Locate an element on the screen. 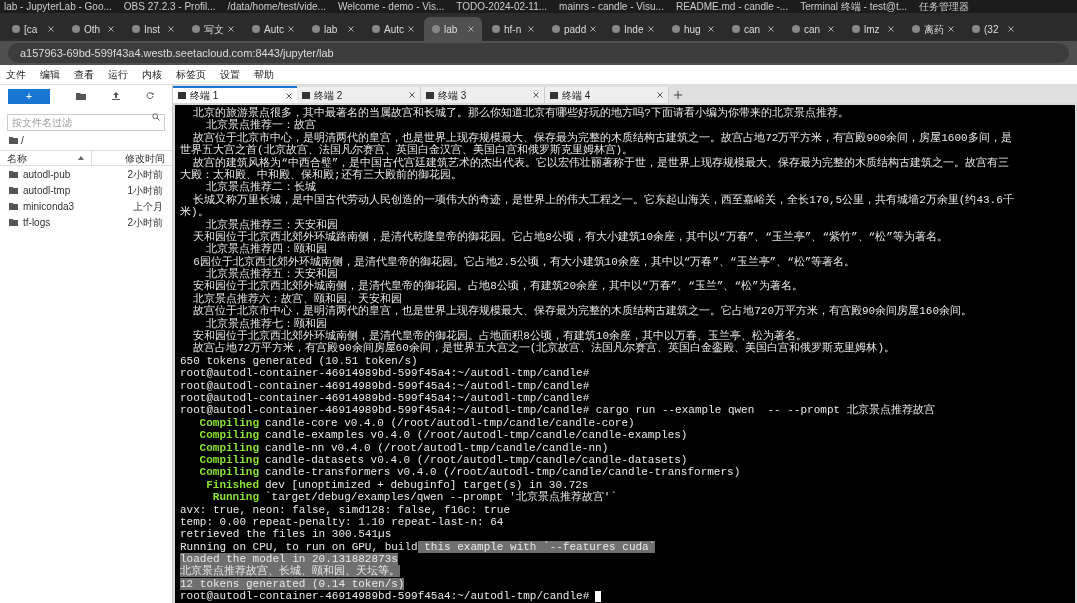 The image size is (1077, 603). browser-tab: Inst is located at coordinates (153, 29).